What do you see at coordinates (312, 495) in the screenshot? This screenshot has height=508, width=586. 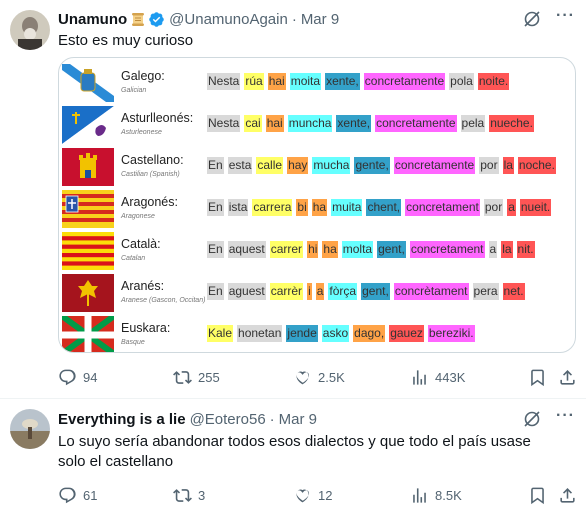 I see `like-button: 12` at bounding box center [312, 495].